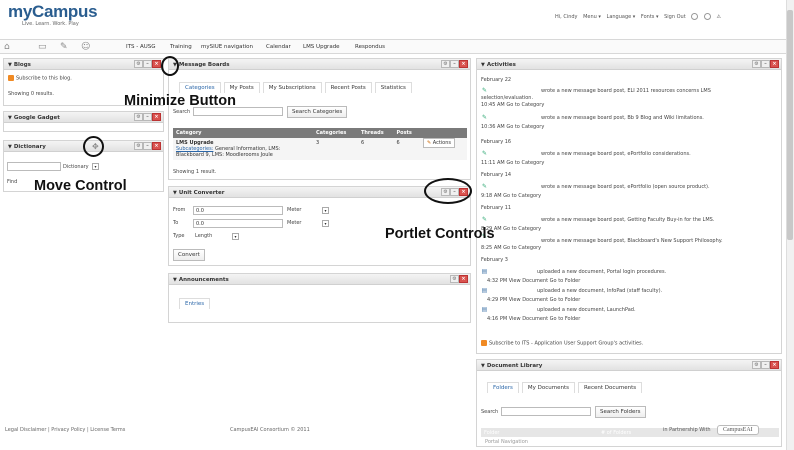 The width and height of the screenshot is (794, 450). What do you see at coordinates (64, 47) in the screenshot?
I see `tools-icon: ✎` at bounding box center [64, 47].